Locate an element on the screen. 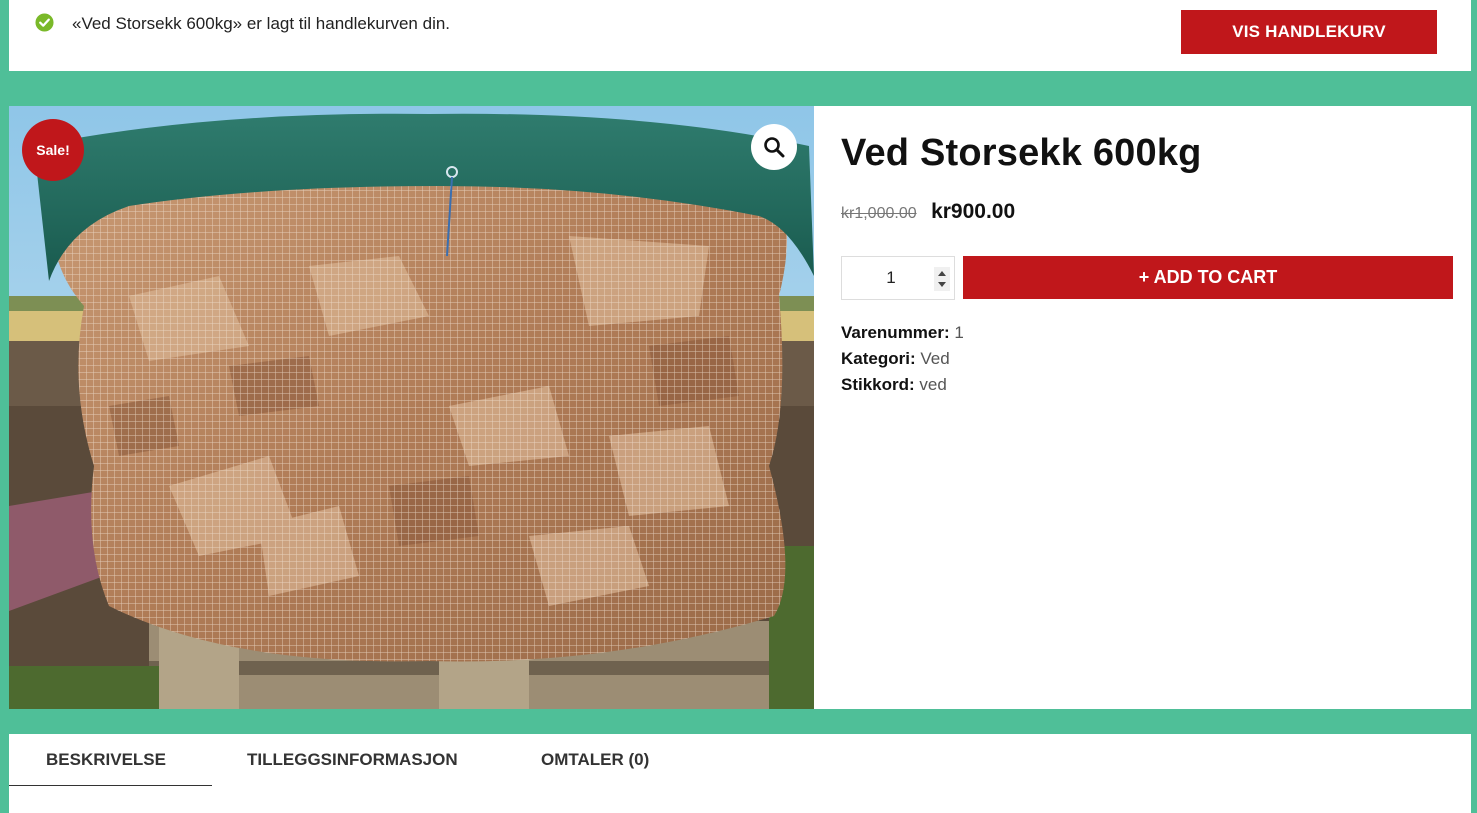 The height and width of the screenshot is (813, 1477). quantity-stepper: 1 is located at coordinates (898, 278).